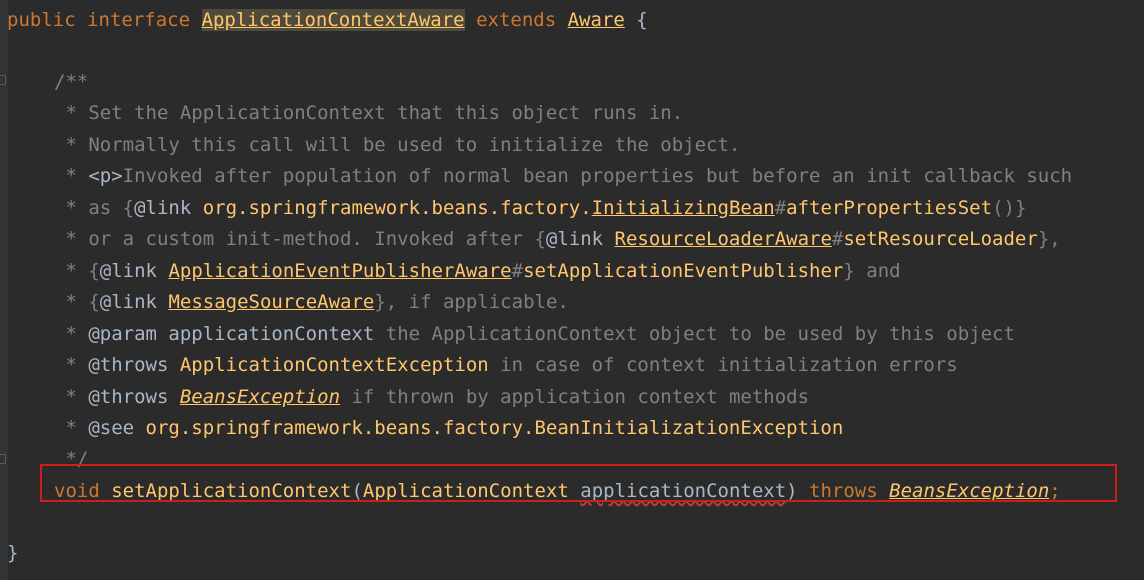 The height and width of the screenshot is (580, 1144). What do you see at coordinates (1055, 491) in the screenshot?
I see `semicolon: ;` at bounding box center [1055, 491].